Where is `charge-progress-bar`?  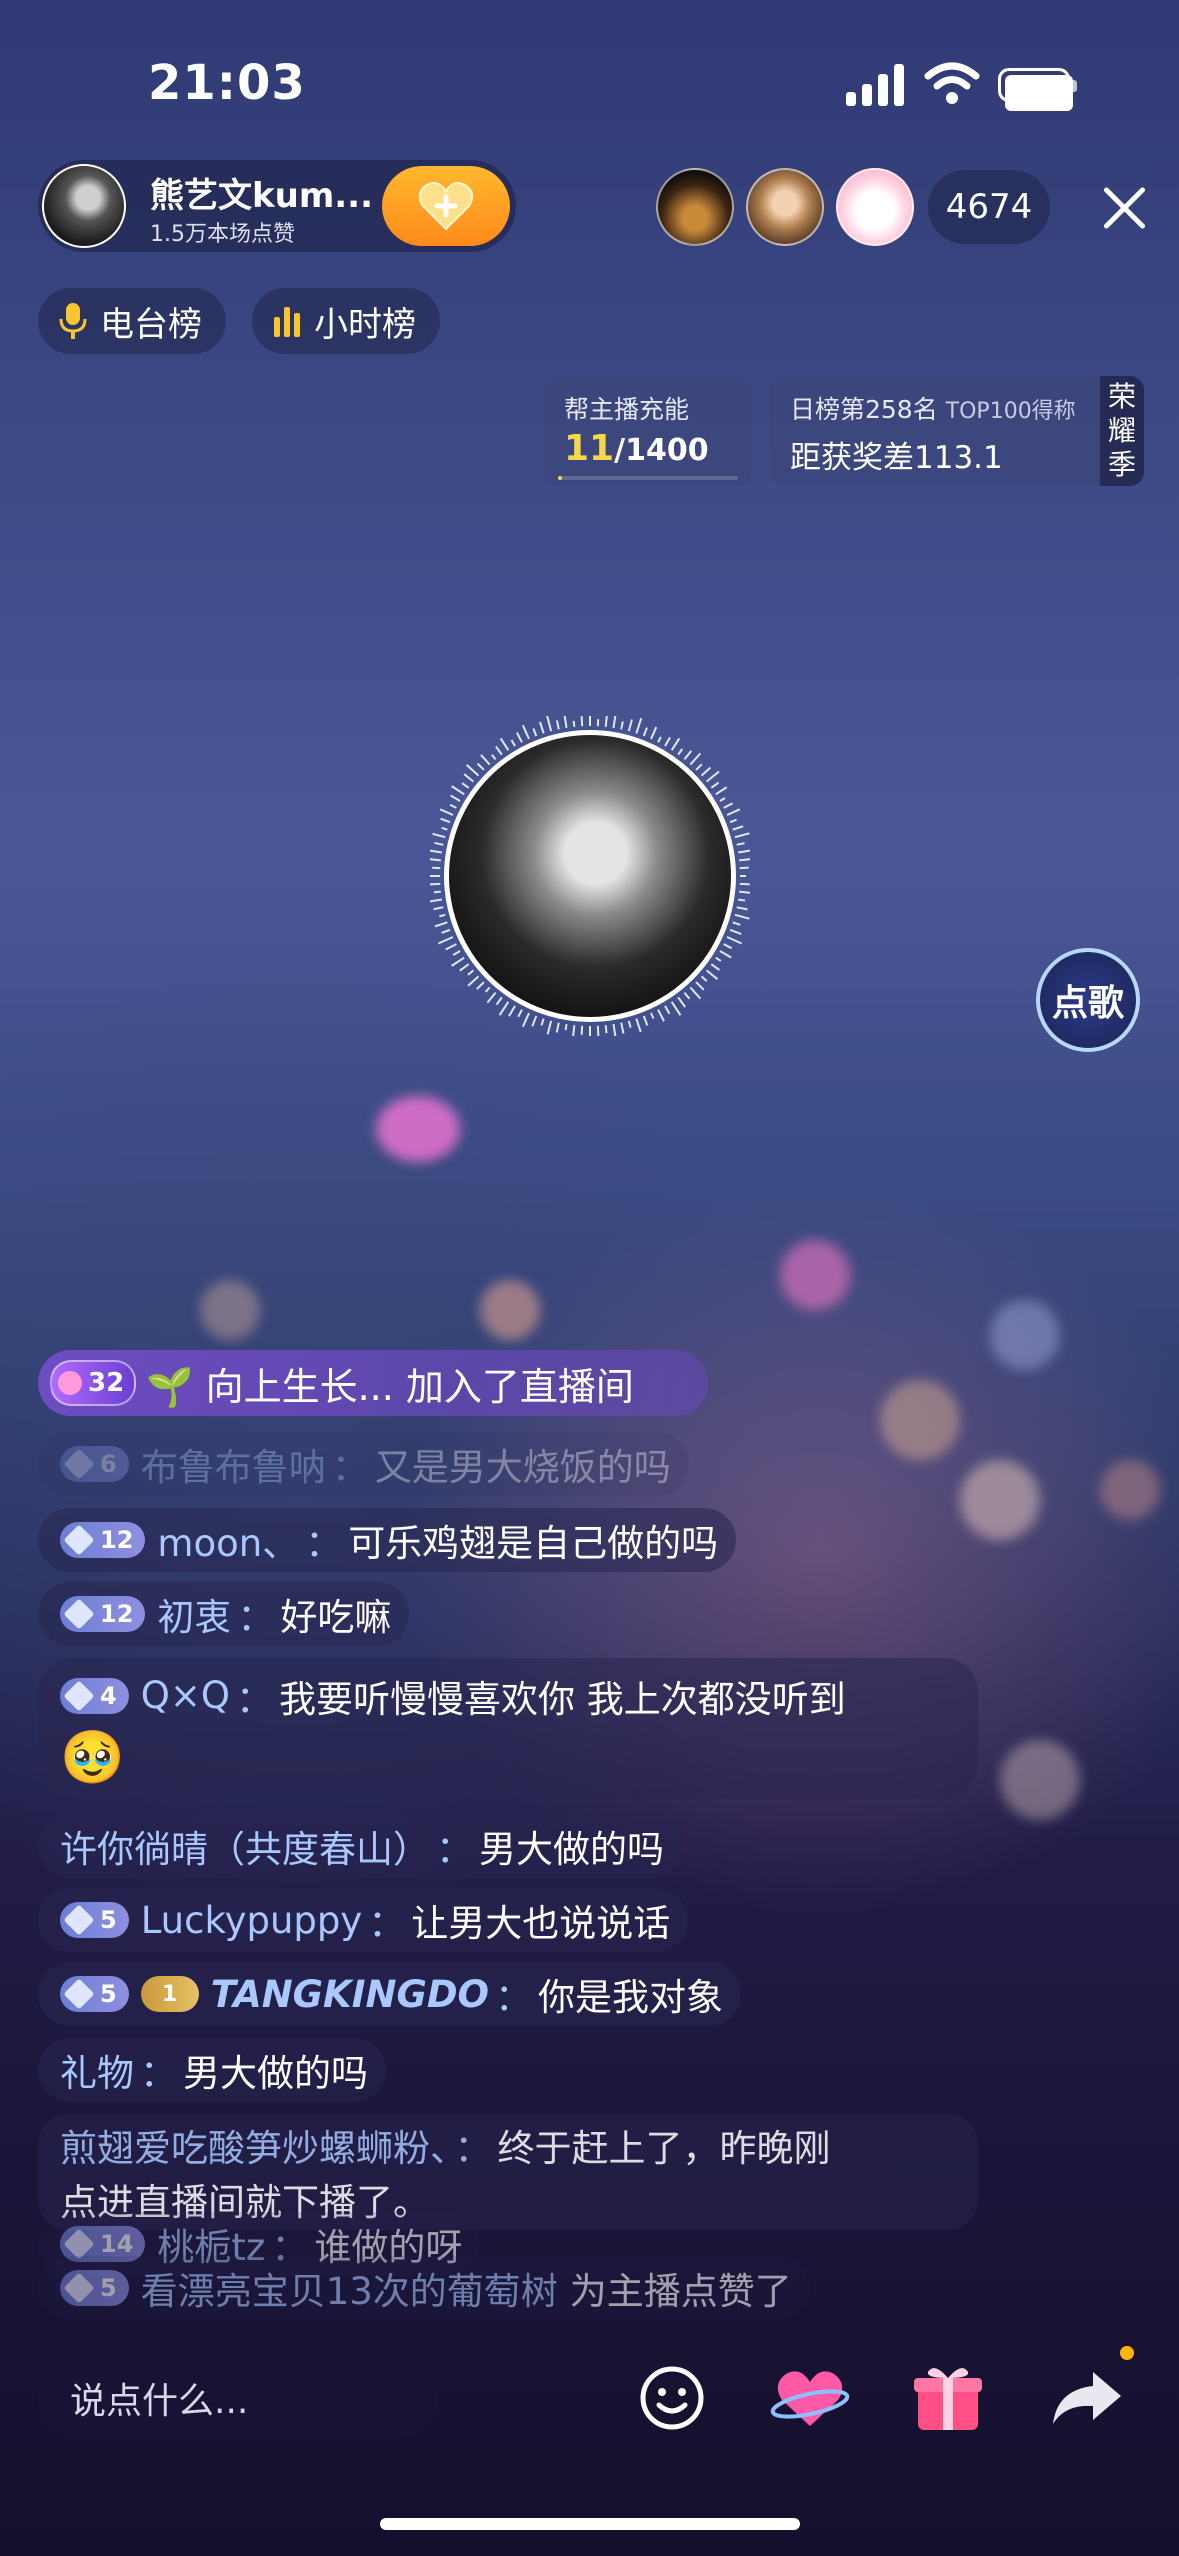
charge-progress-bar is located at coordinates (648, 478).